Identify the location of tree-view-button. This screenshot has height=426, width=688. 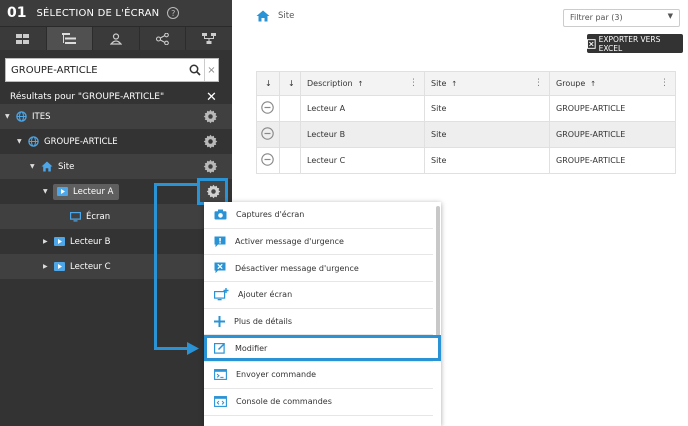
(70, 38).